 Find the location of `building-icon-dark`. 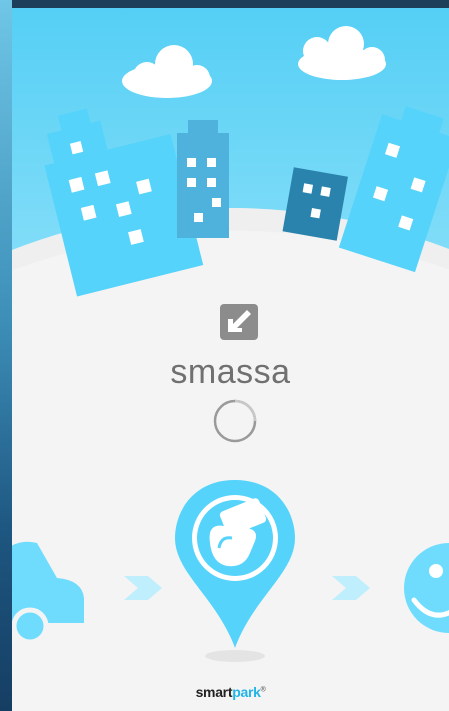

building-icon-dark is located at coordinates (315, 204).